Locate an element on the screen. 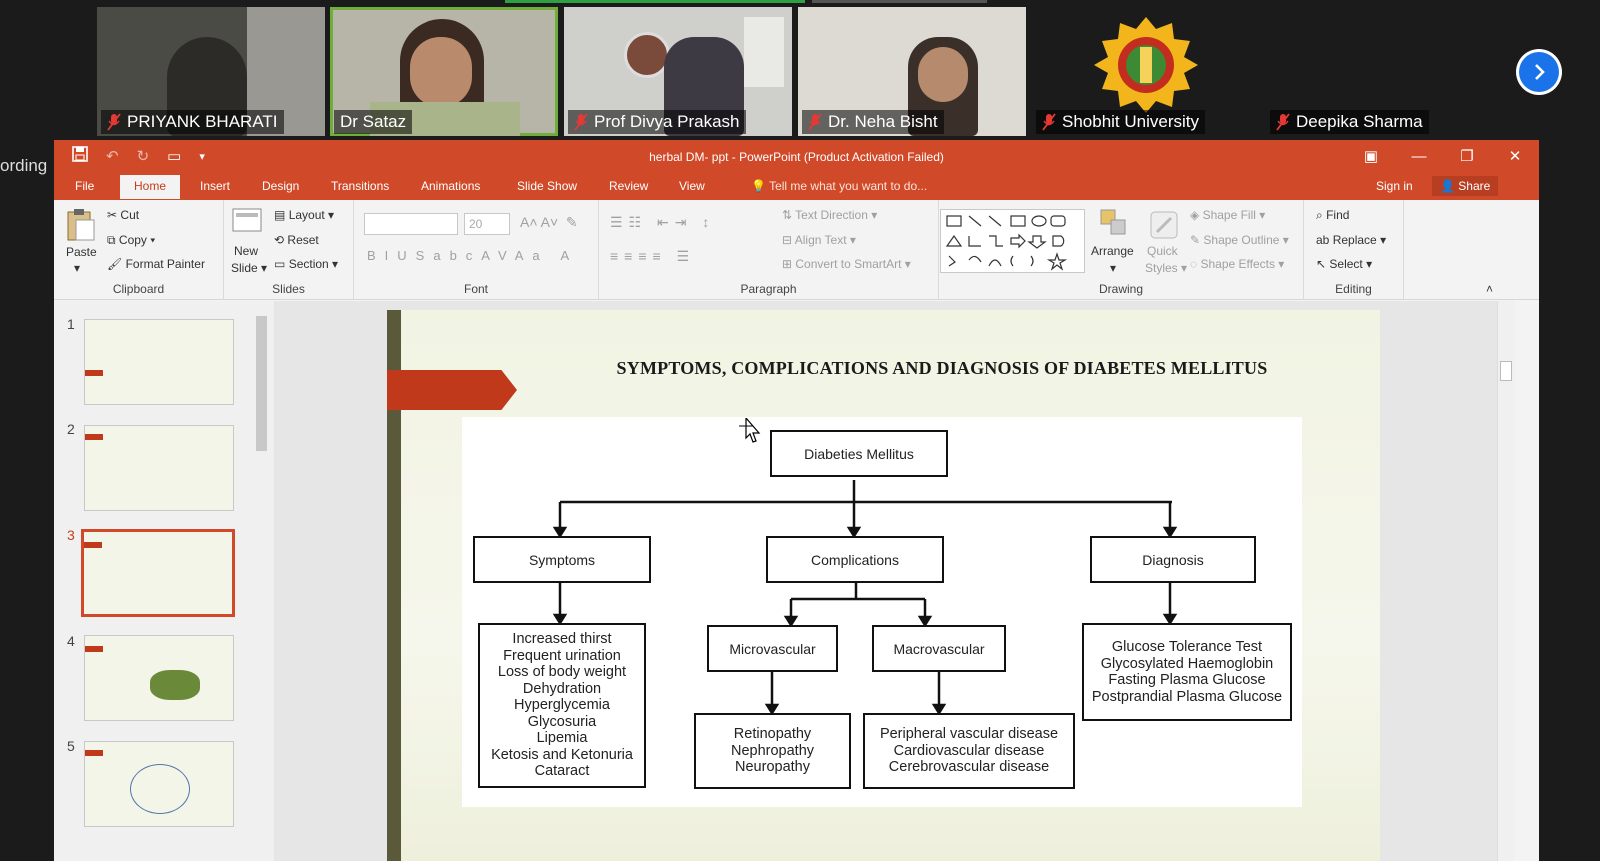 This screenshot has width=1600, height=861. participant-name: Dr Sataz is located at coordinates (373, 121).